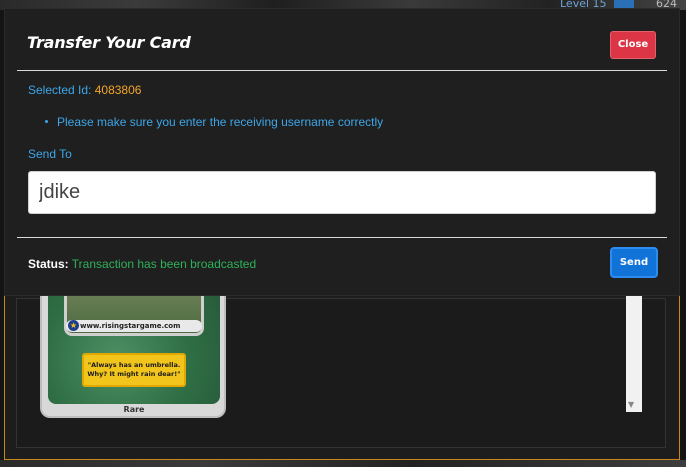  I want to click on card-rarity: Rare, so click(134, 409).